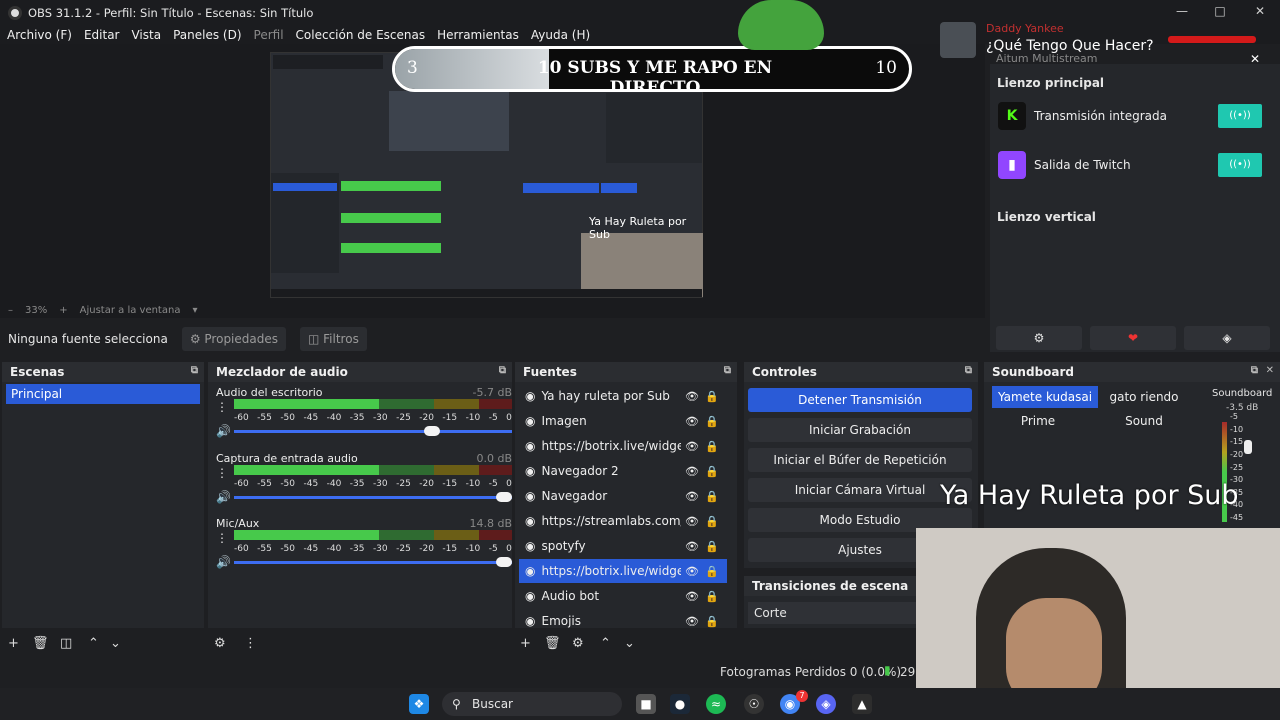 This screenshot has width=1280, height=720. Describe the element at coordinates (419, 704) in the screenshot. I see `windows-start-icon: ❖` at that location.